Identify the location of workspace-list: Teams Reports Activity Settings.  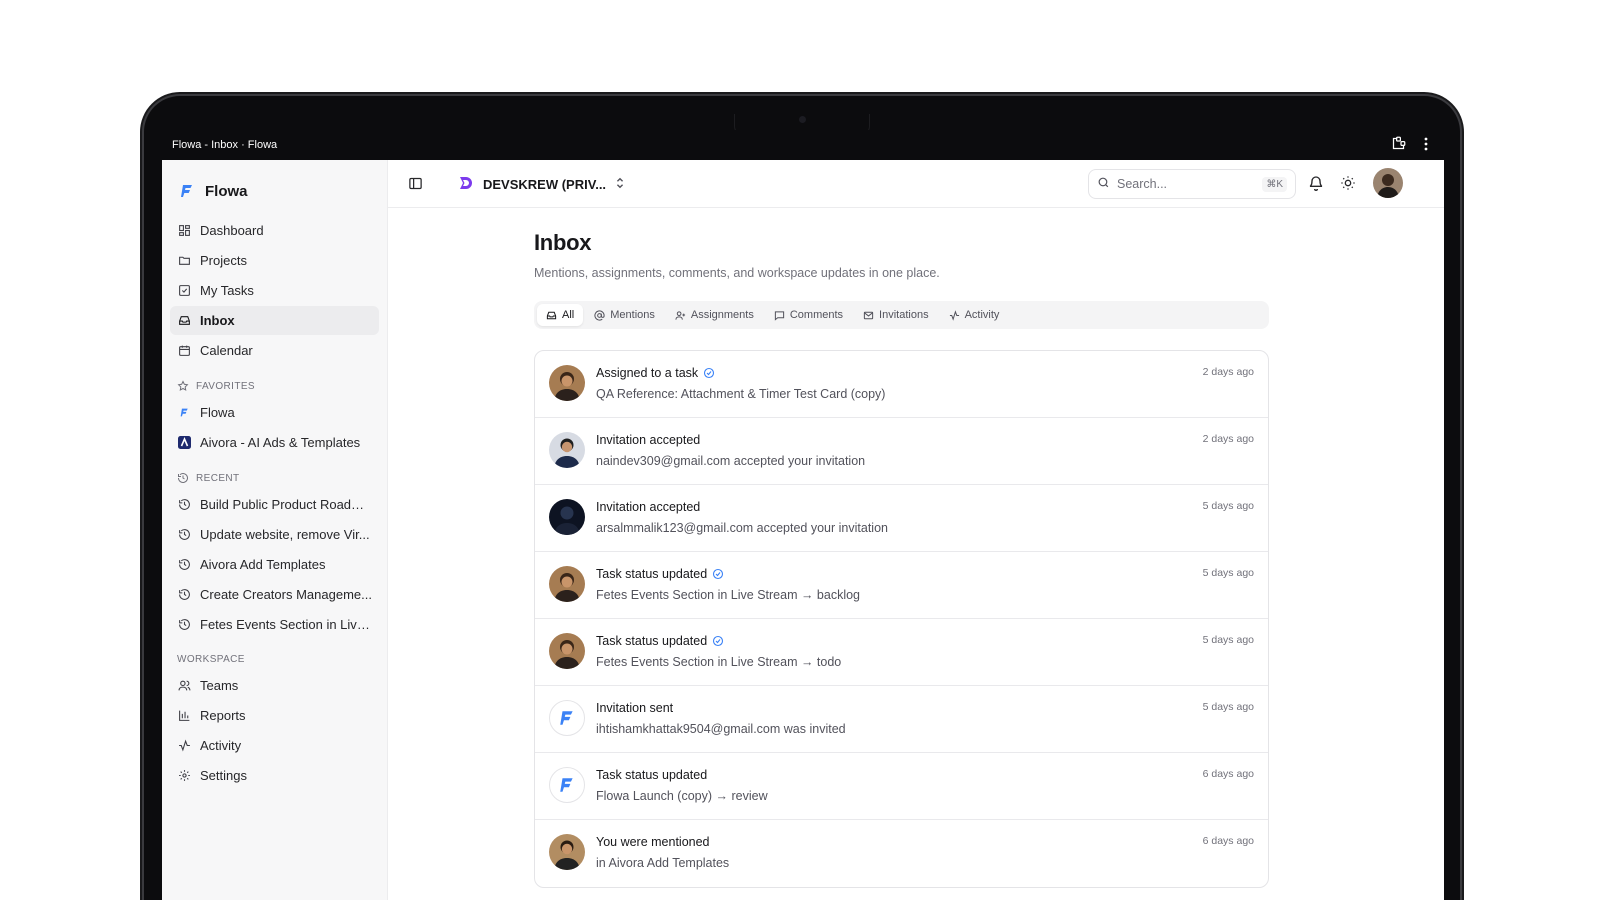
(274, 730).